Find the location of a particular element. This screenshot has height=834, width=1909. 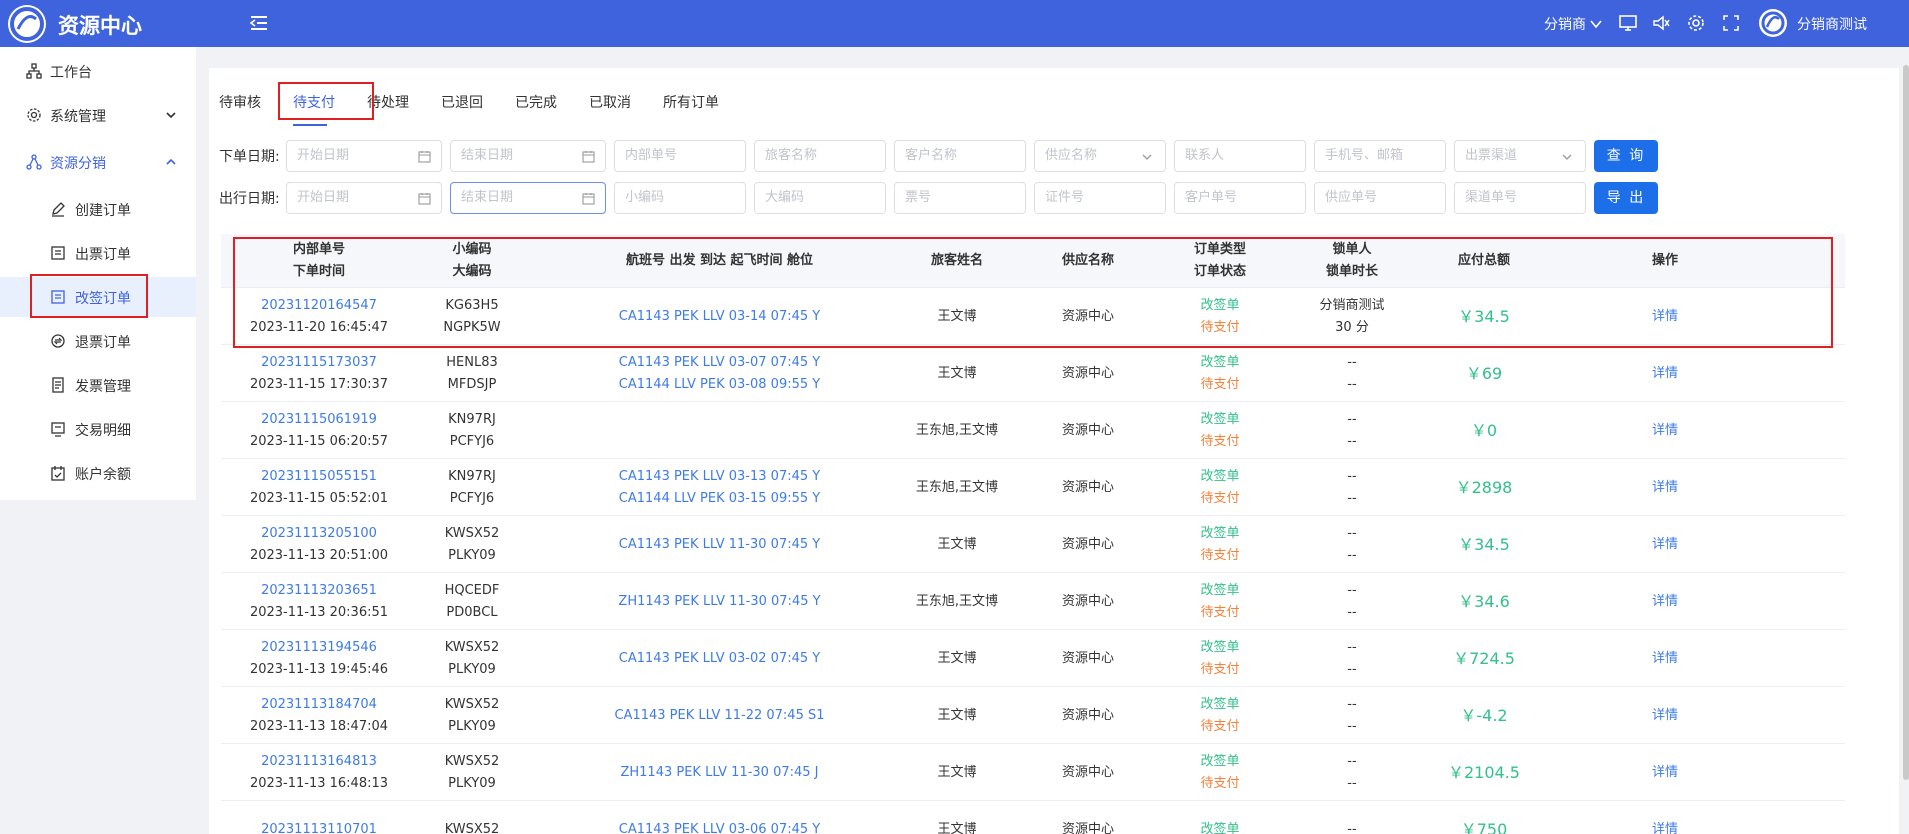

id-no-input: 证件号 is located at coordinates (1100, 198).